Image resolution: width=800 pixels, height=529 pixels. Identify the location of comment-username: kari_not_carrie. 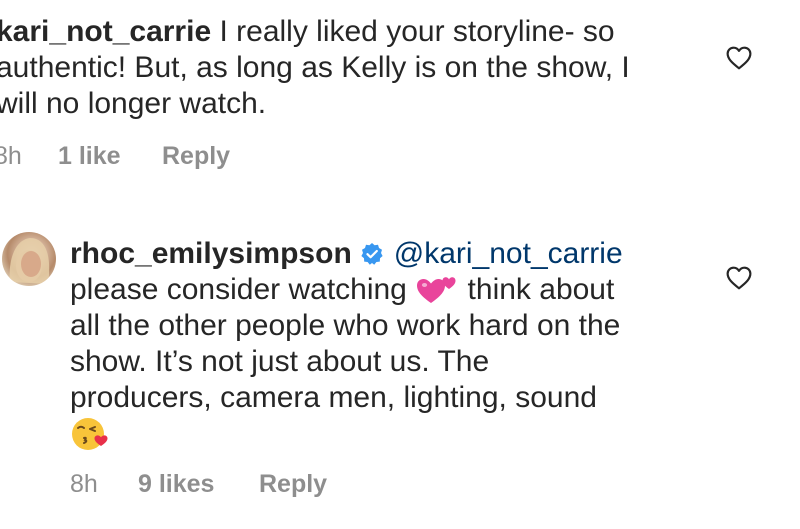
(105, 31).